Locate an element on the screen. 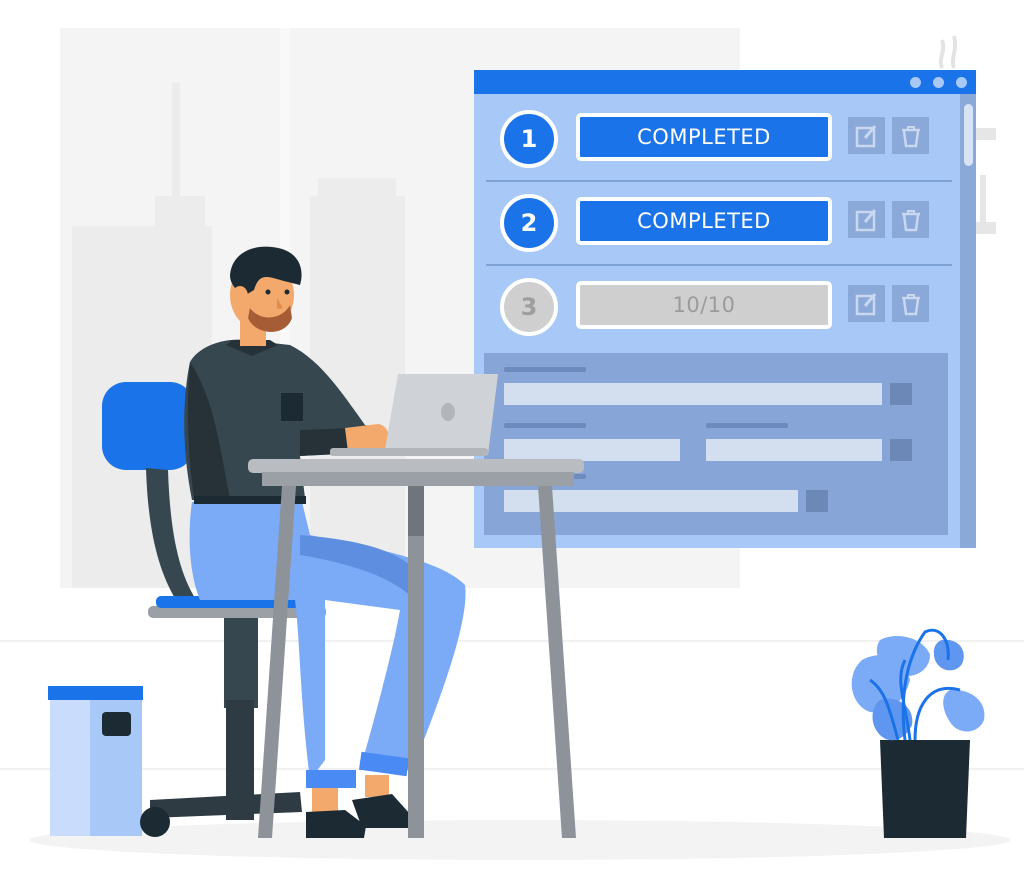  wastebasket is located at coordinates (95, 761).